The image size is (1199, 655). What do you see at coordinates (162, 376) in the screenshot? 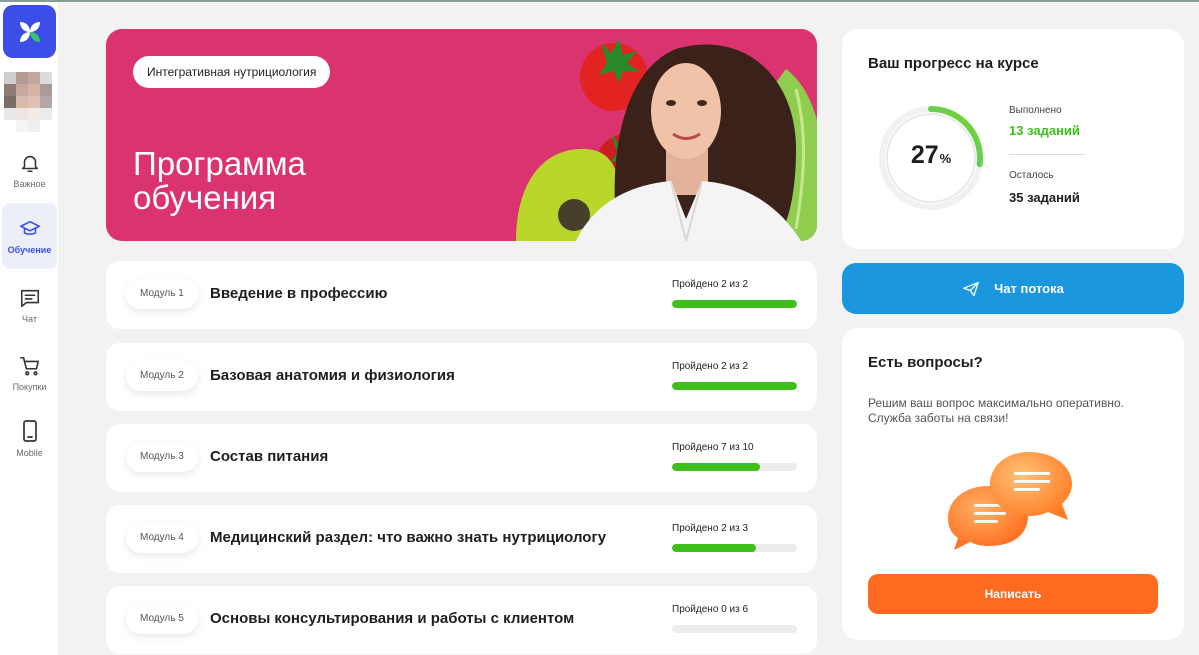
I see `module-badge: Модуль 2` at bounding box center [162, 376].